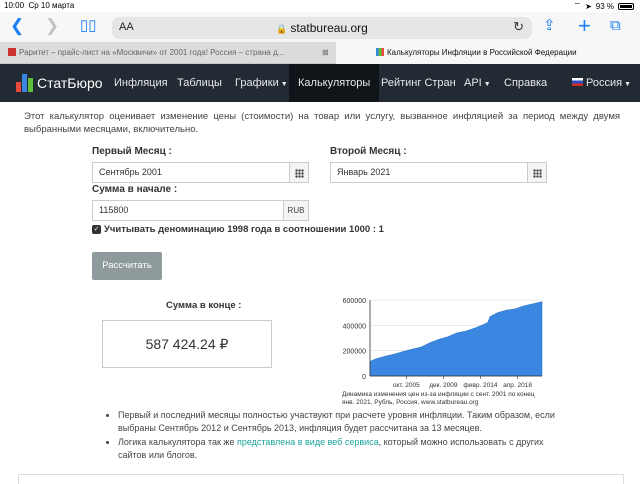  I want to click on address-bar: AA 🔒 statbureau.org ↻, so click(322, 28).